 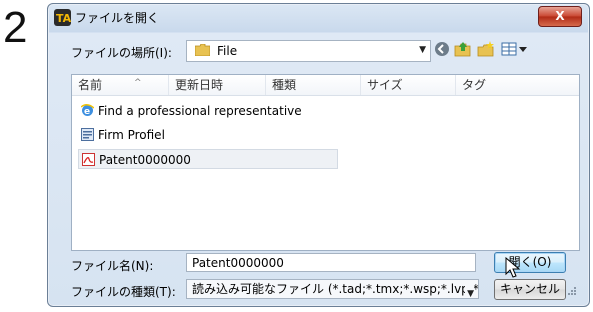 What do you see at coordinates (325, 95) in the screenshot?
I see `header-divider` at bounding box center [325, 95].